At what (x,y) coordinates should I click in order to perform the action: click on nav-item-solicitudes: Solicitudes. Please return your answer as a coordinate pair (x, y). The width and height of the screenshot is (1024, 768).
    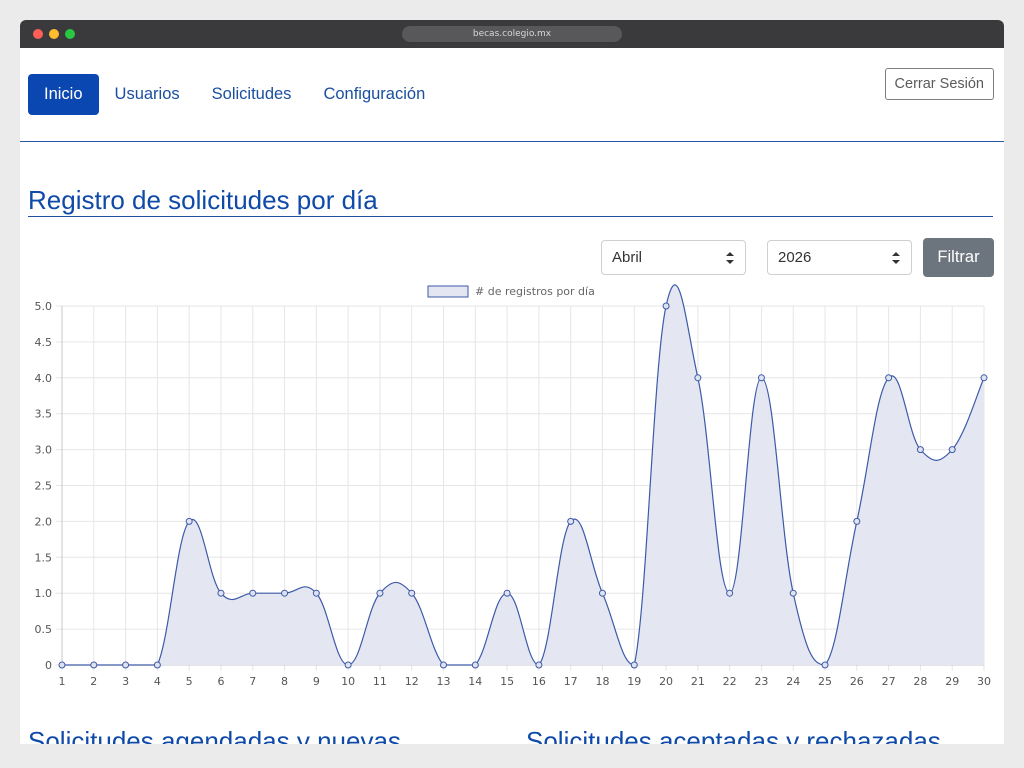
    Looking at the image, I should click on (252, 94).